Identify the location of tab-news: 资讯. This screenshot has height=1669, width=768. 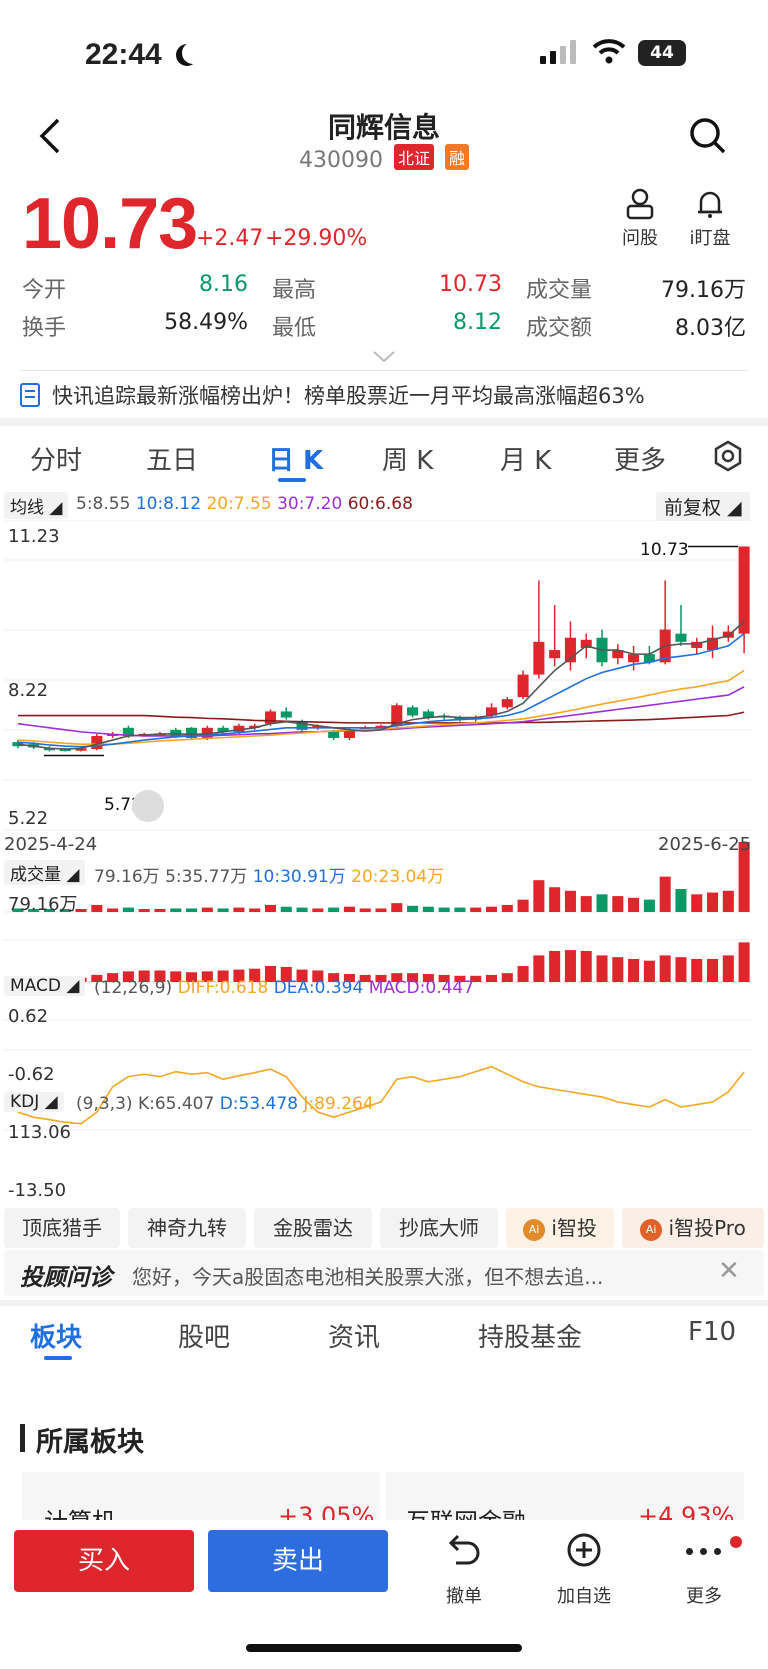
(354, 1335).